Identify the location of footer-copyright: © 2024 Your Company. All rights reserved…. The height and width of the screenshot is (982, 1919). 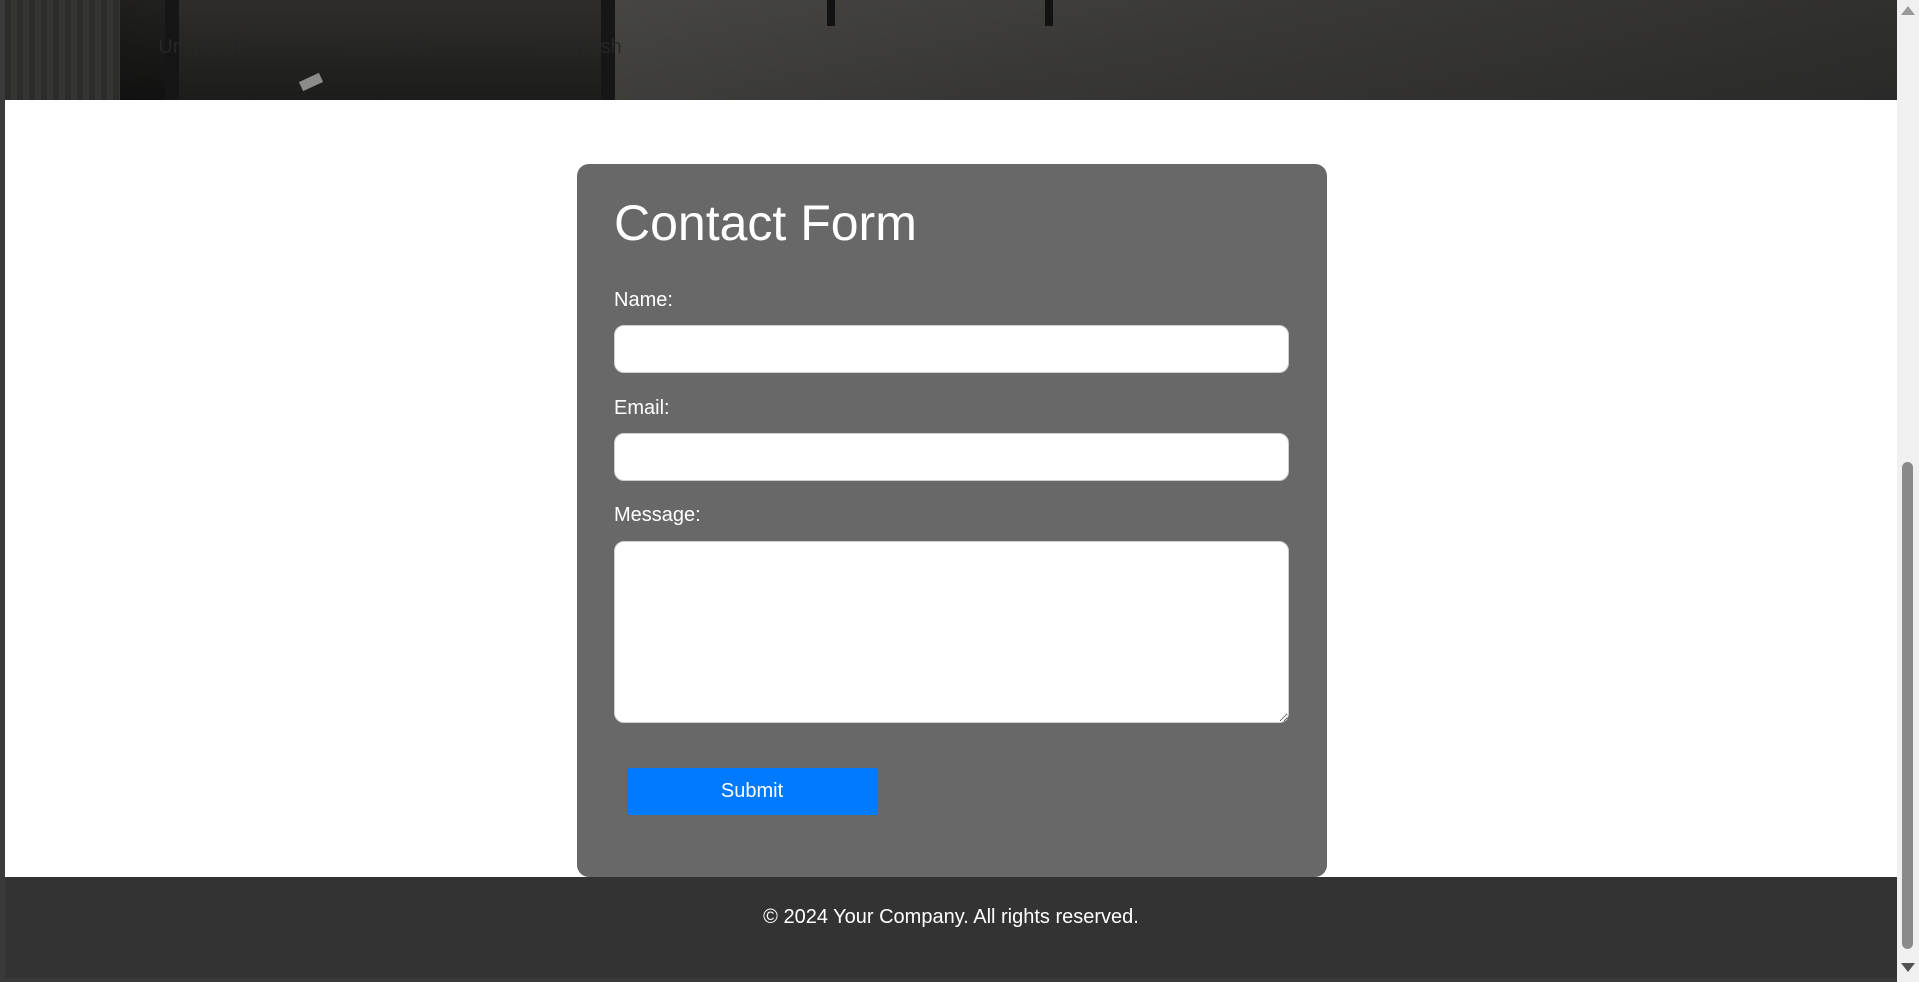
(951, 917).